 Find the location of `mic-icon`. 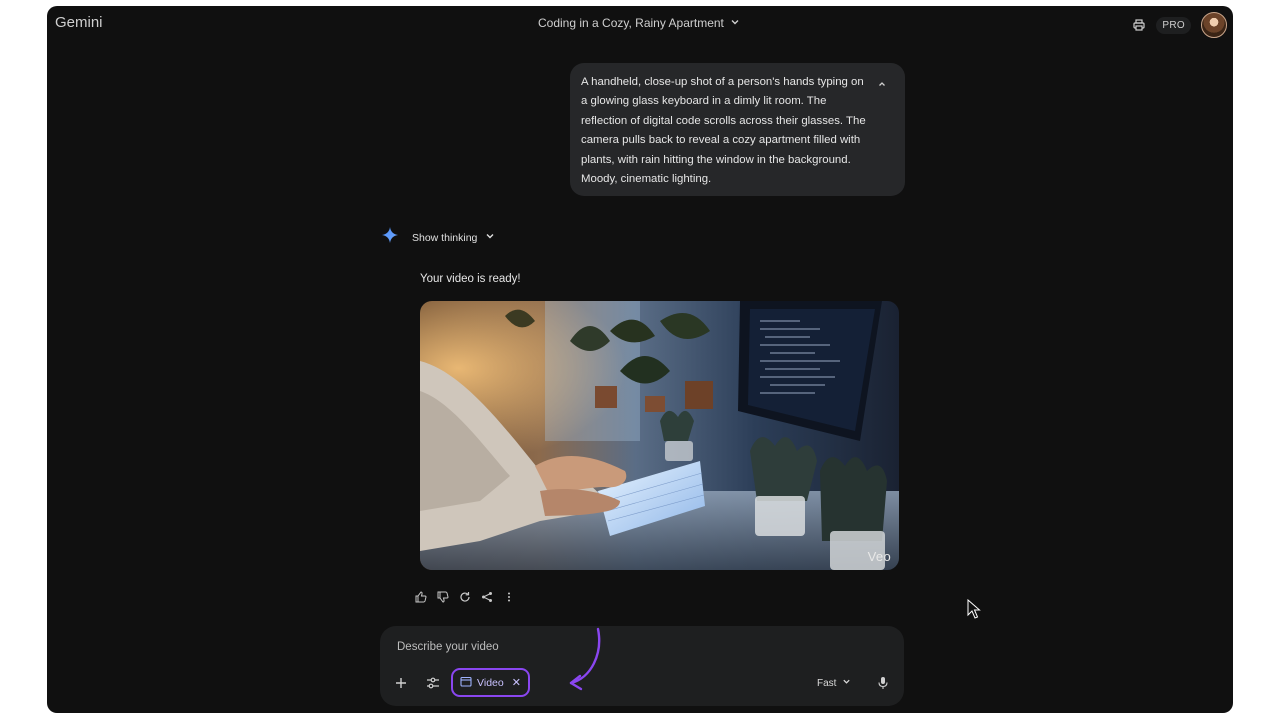

mic-icon is located at coordinates (883, 683).